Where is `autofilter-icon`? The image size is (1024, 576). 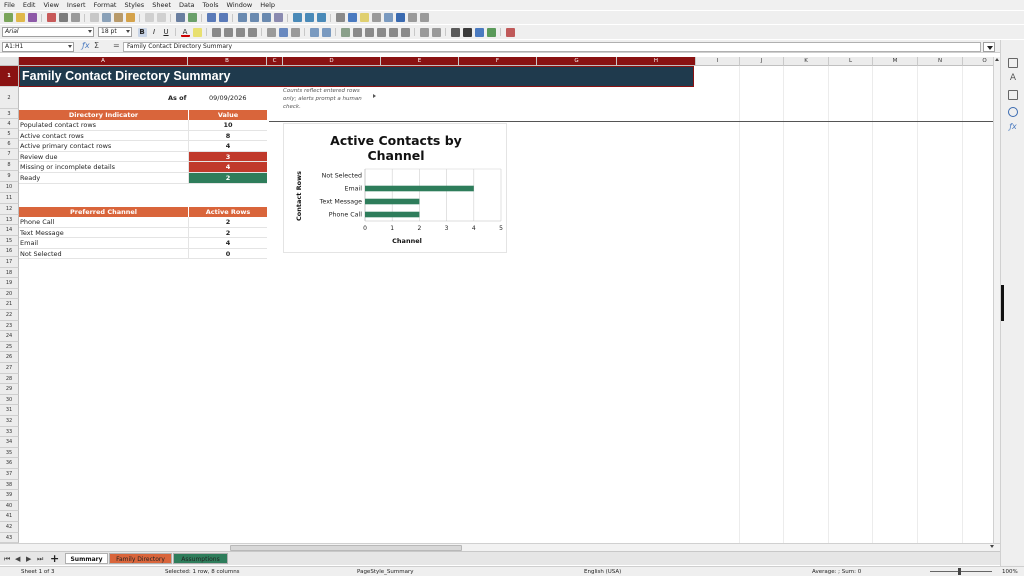
autofilter-icon is located at coordinates (278, 17).